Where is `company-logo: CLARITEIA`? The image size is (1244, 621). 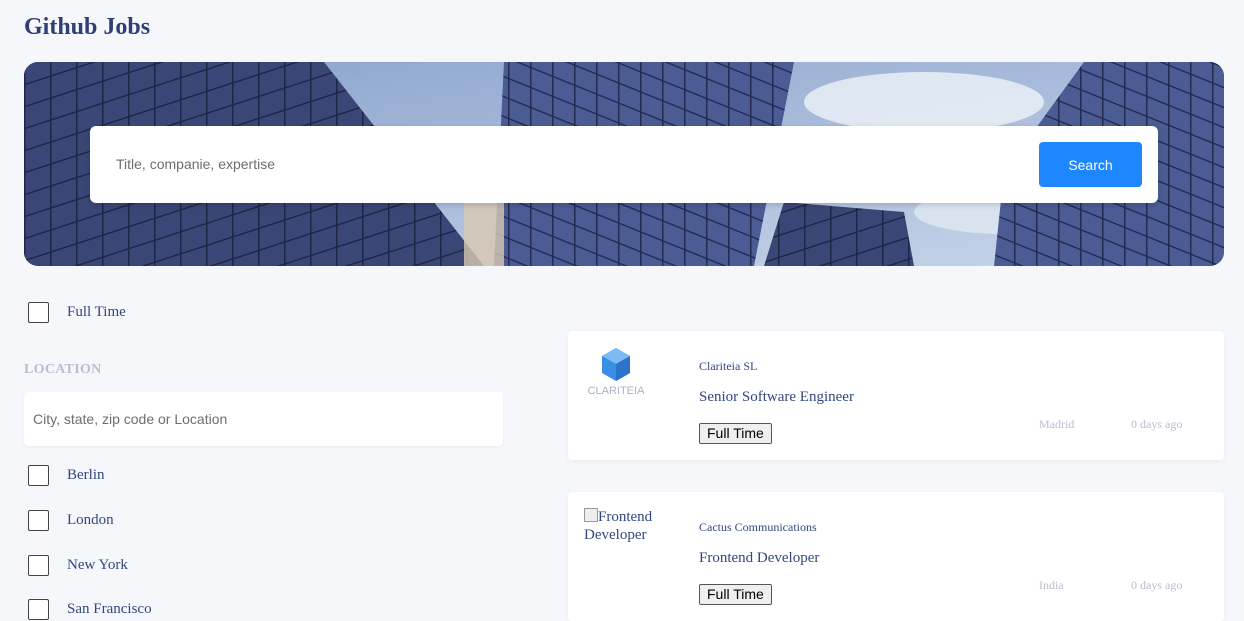 company-logo: CLARITEIA is located at coordinates (617, 372).